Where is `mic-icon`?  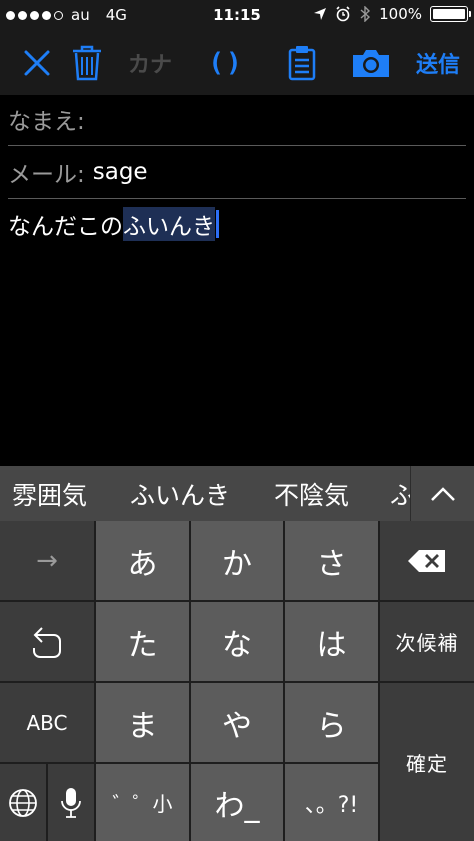 mic-icon is located at coordinates (71, 802).